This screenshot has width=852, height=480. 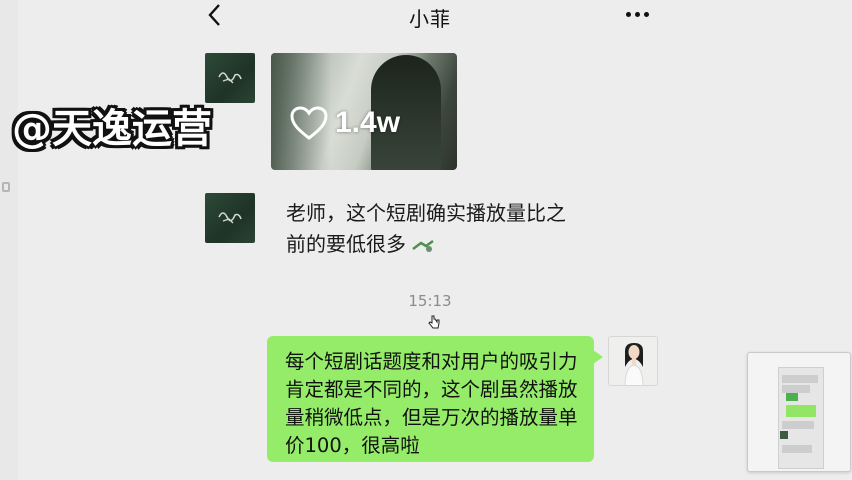 I want to click on emoji-icon, so click(x=423, y=245).